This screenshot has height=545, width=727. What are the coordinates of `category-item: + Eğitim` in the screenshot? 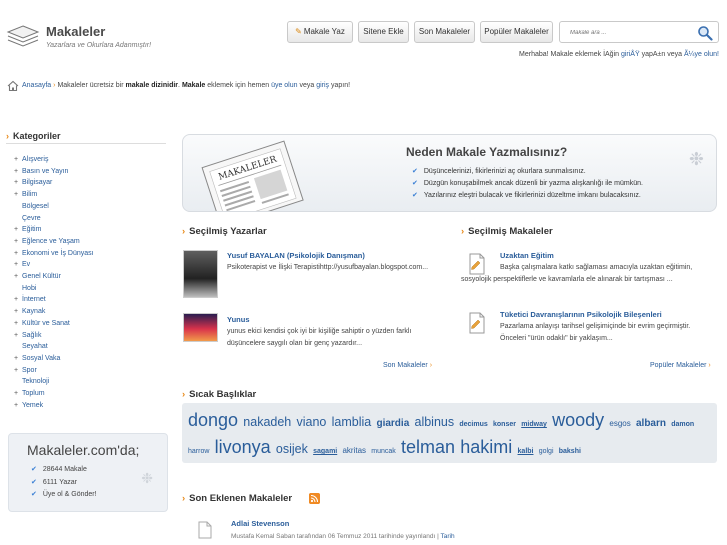 It's located at (54, 230).